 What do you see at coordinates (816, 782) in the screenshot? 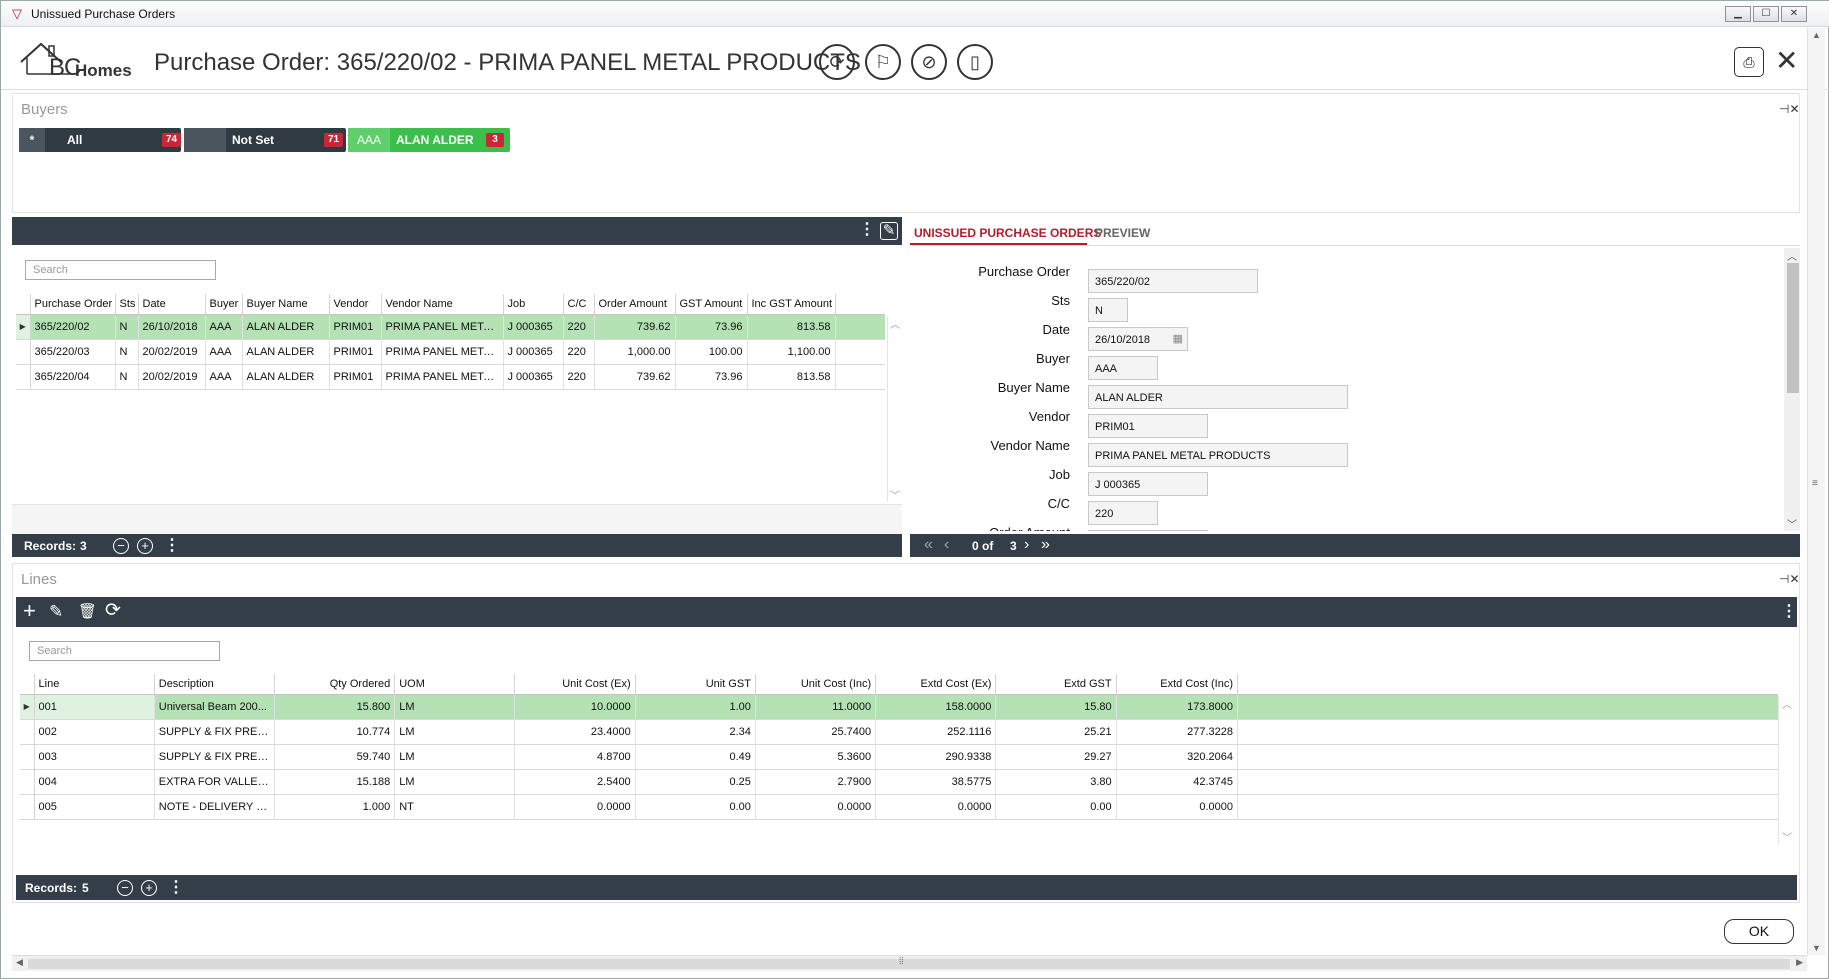
I see `cell: 2.7900` at bounding box center [816, 782].